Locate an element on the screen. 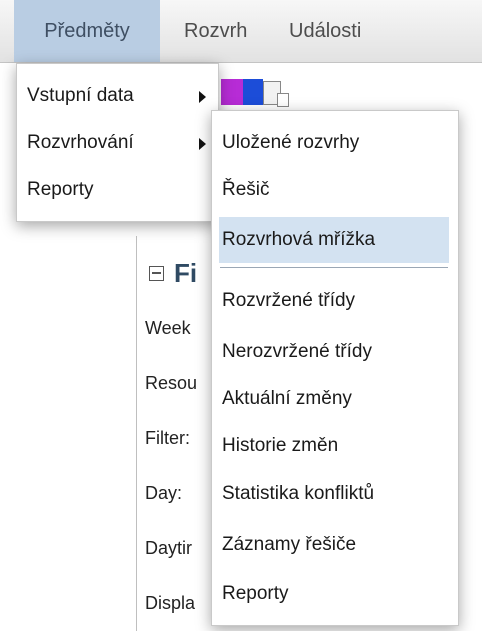 The image size is (482, 631). menu-item-label: Rozvrhování is located at coordinates (80, 142).